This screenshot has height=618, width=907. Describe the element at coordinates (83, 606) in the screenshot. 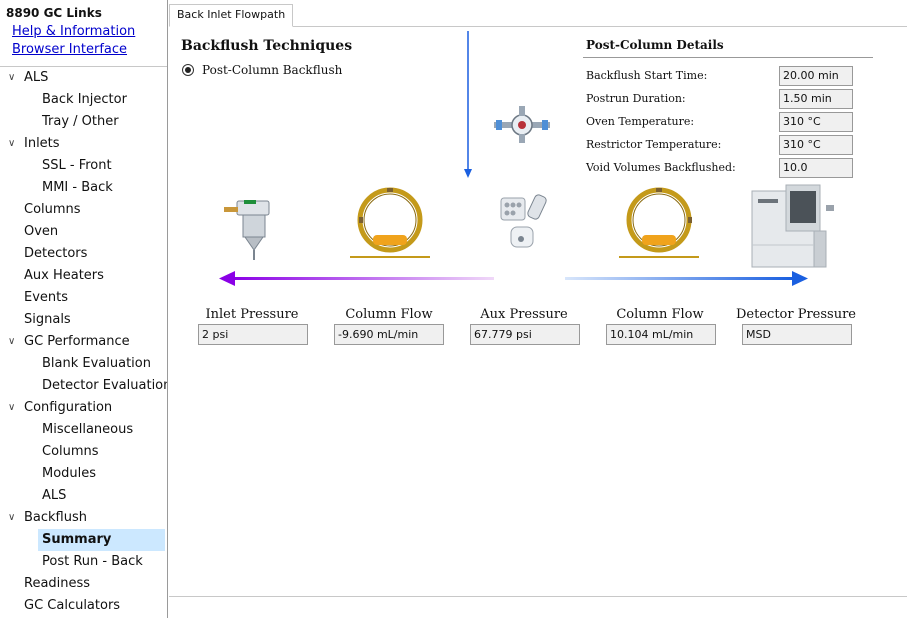

I see `sidebar-item-gc-calculators: GC Calculators` at that location.